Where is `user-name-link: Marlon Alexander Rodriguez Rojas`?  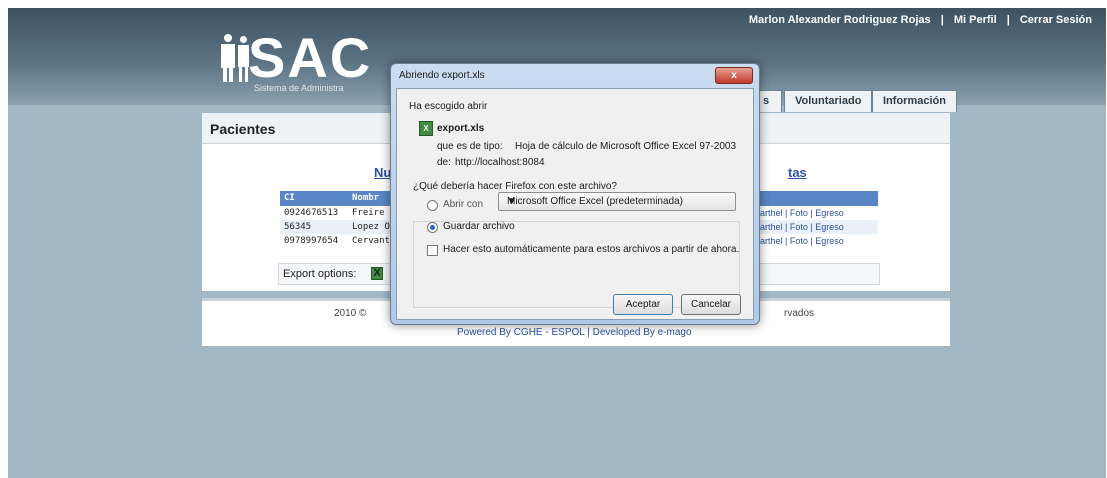
user-name-link: Marlon Alexander Rodriguez Rojas is located at coordinates (840, 20).